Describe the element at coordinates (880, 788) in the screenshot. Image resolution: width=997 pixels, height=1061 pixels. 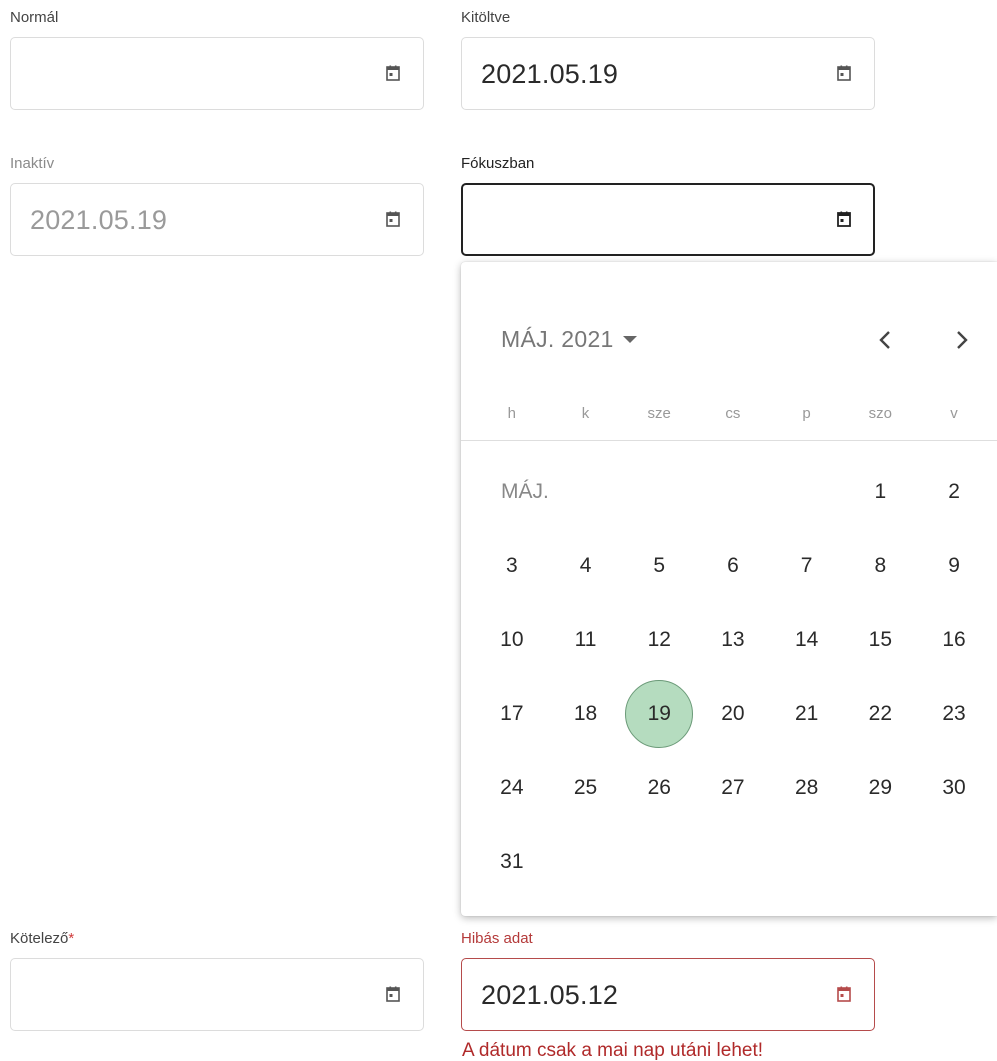
I see `calendar-day: 29` at that location.